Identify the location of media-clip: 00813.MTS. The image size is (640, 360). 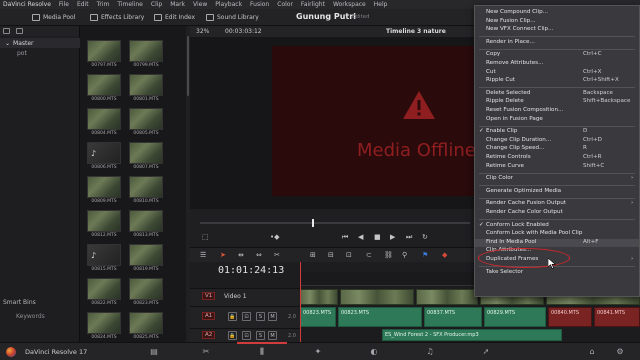
(146, 225).